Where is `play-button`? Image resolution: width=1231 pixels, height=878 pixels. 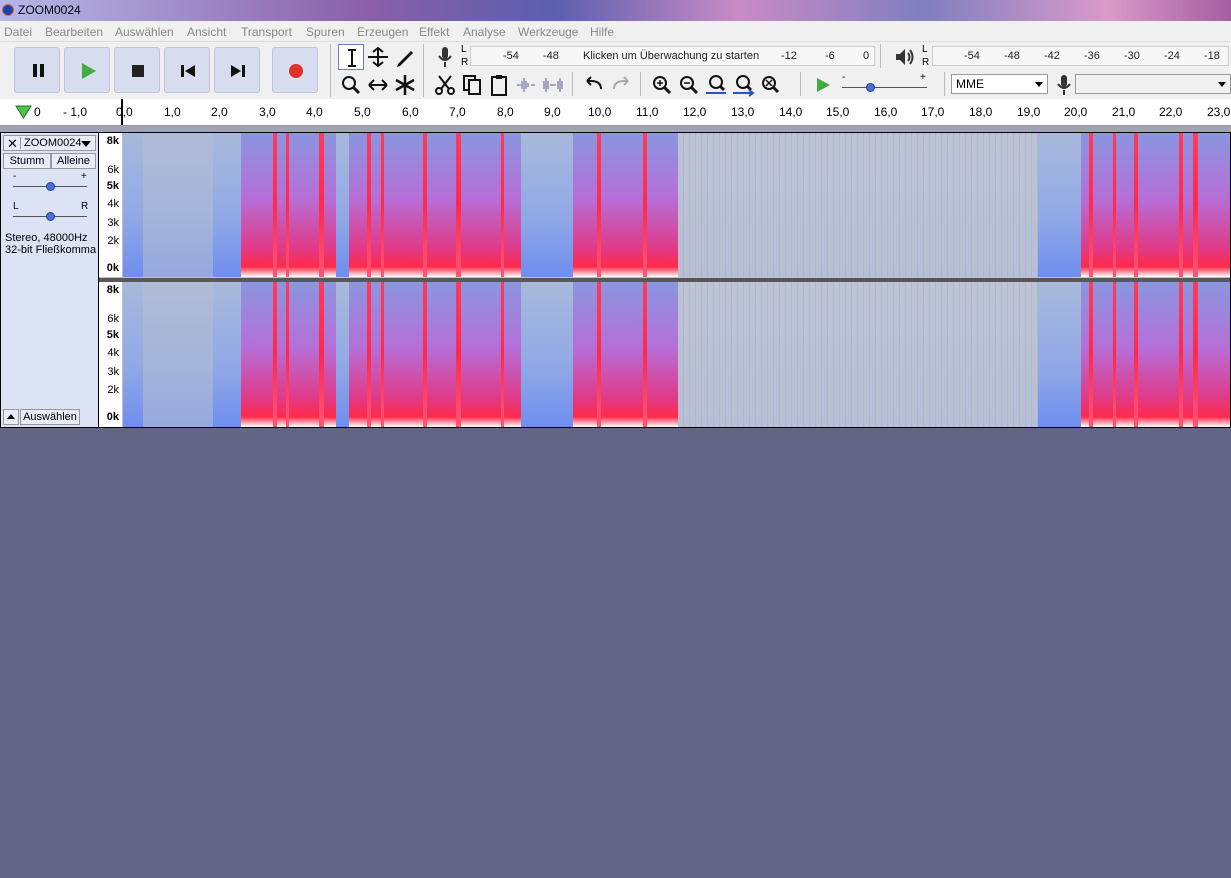 play-button is located at coordinates (87, 70).